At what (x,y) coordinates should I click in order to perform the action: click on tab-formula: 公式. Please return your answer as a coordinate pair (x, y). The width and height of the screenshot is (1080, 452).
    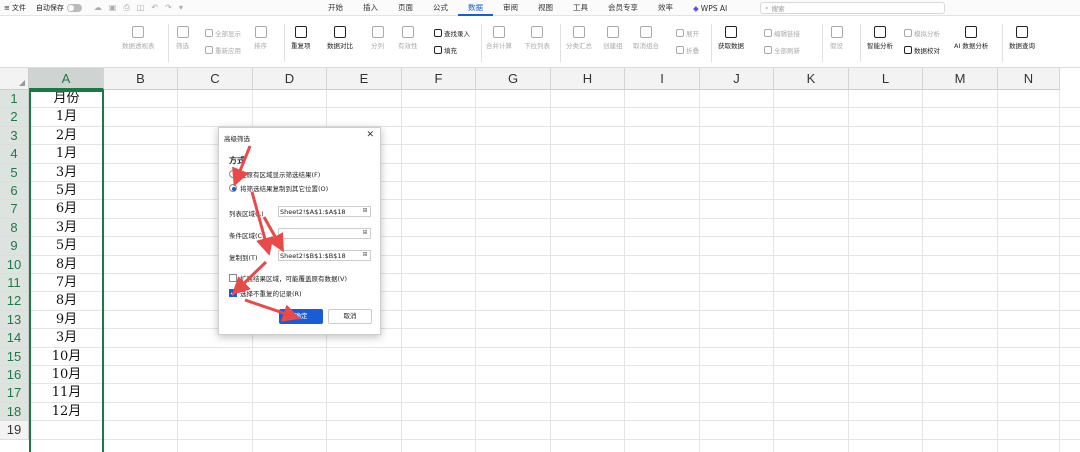
    Looking at the image, I should click on (440, 8).